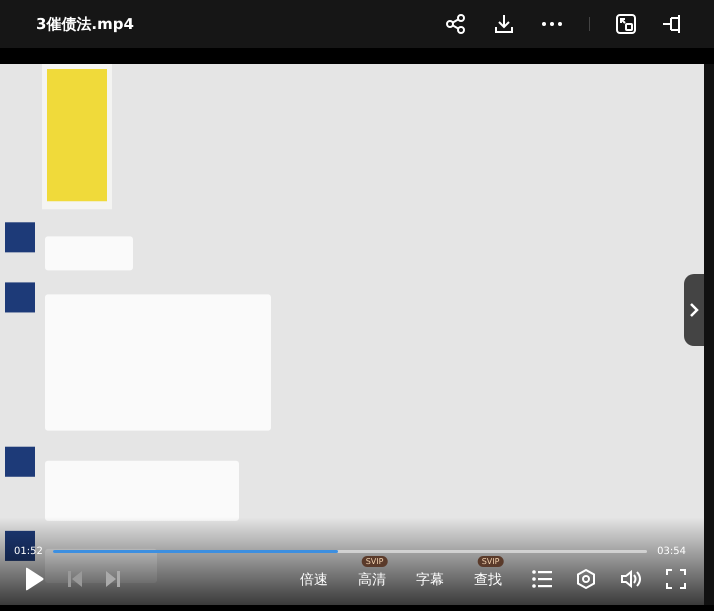  I want to click on download-icon, so click(504, 24).